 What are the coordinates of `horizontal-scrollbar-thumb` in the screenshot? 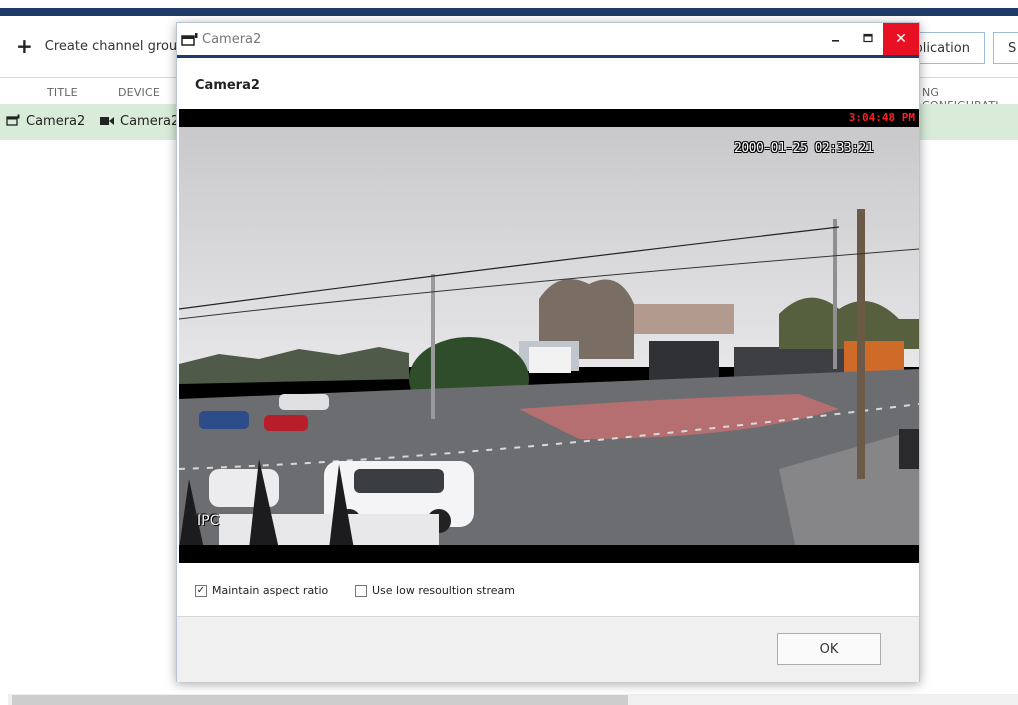 It's located at (320, 700).